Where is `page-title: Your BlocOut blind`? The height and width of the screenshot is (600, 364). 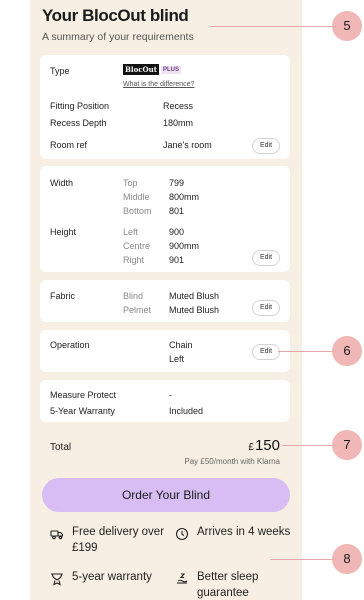 page-title: Your BlocOut blind is located at coordinates (115, 15).